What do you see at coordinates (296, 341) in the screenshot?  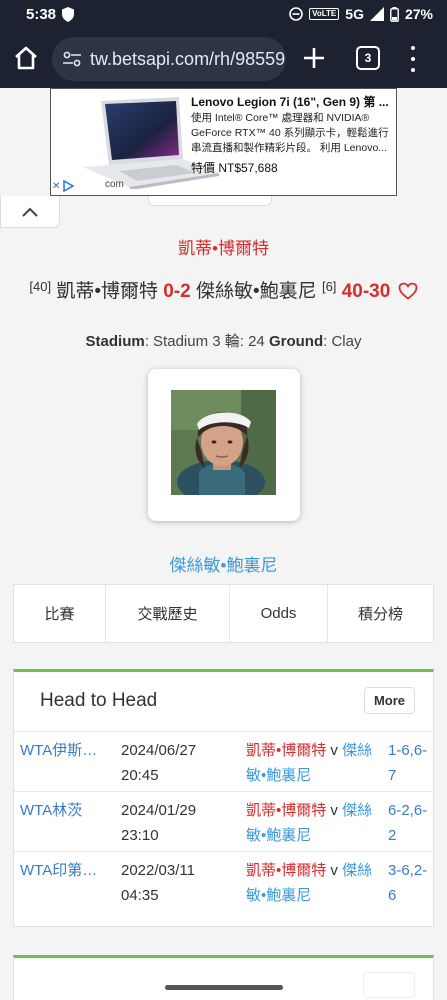 I see `ground-label: Ground` at bounding box center [296, 341].